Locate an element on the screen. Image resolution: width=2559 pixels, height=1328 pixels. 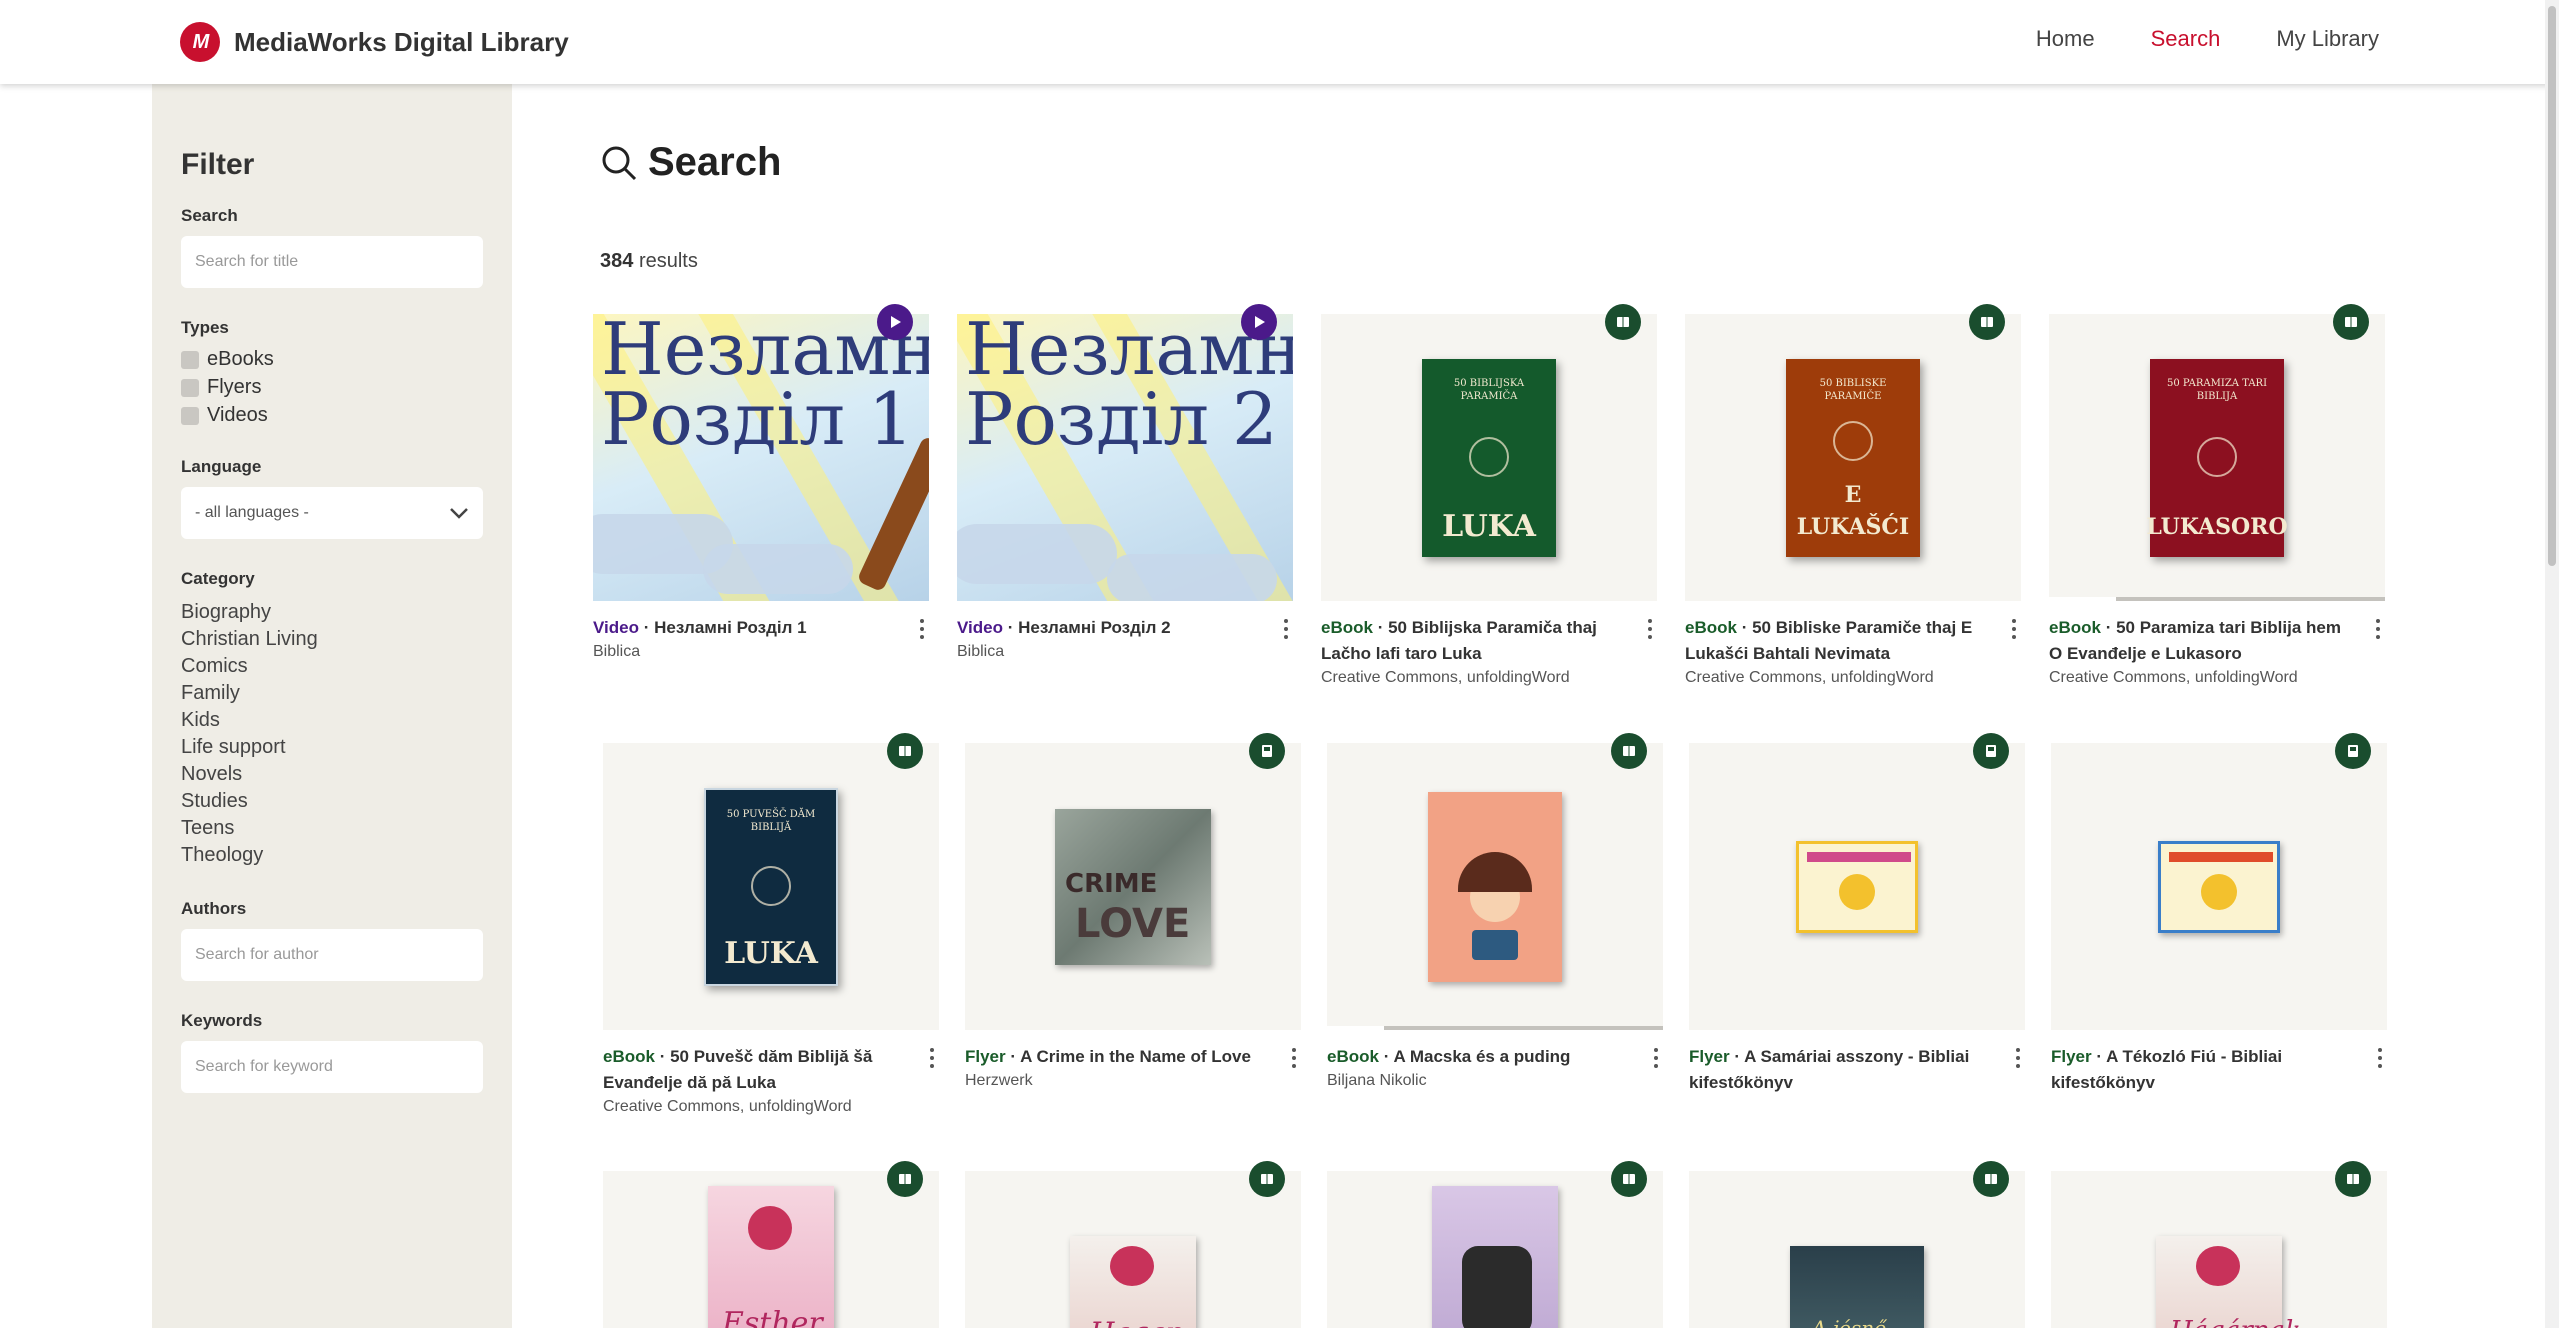
category-theology: Theology is located at coordinates (332, 855).